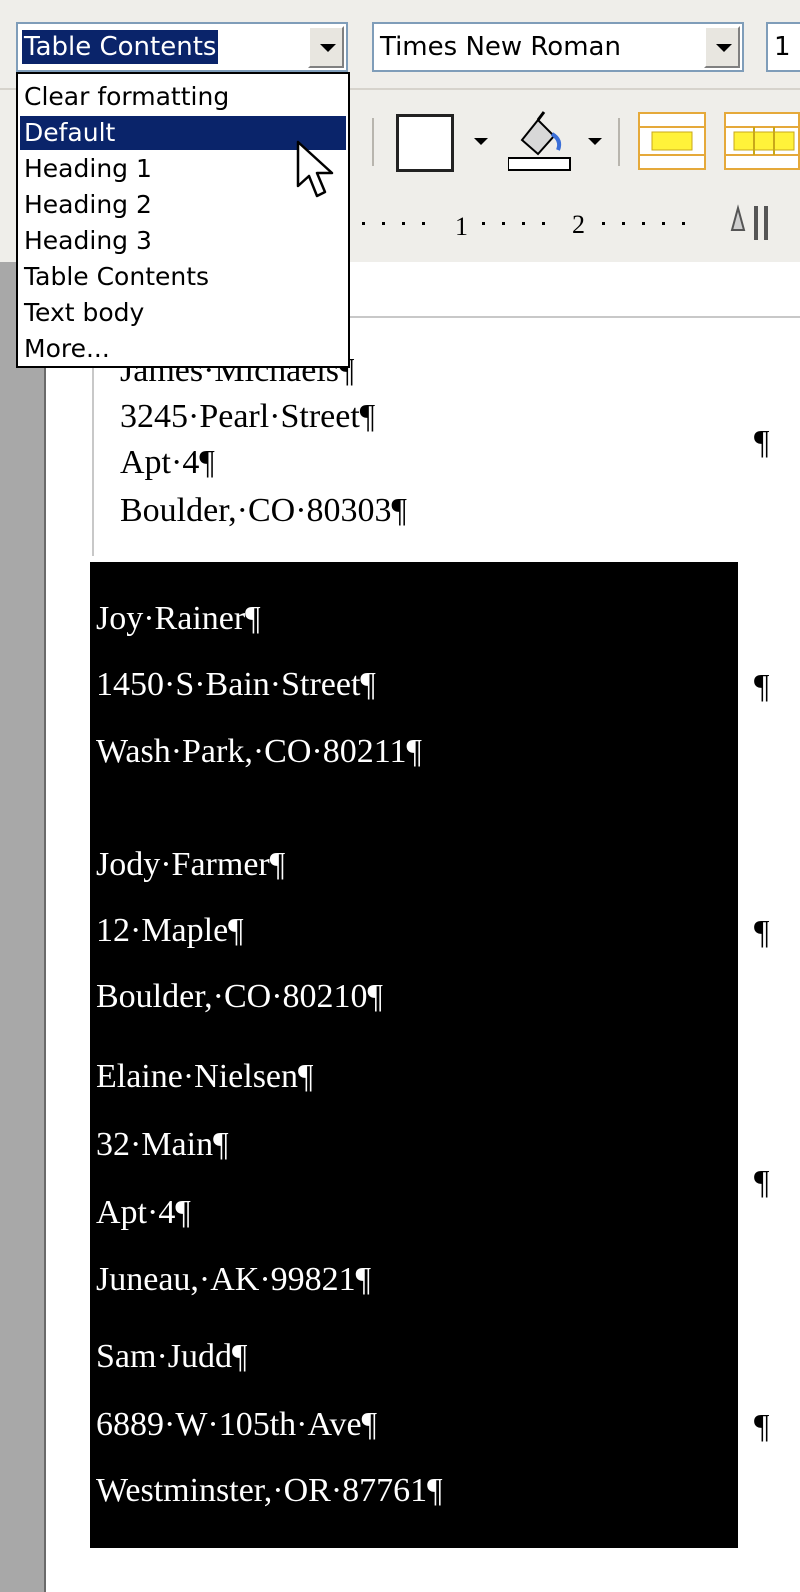 This screenshot has width=800, height=1592. I want to click on style-option-clear-formatting: Clear formatting, so click(183, 97).